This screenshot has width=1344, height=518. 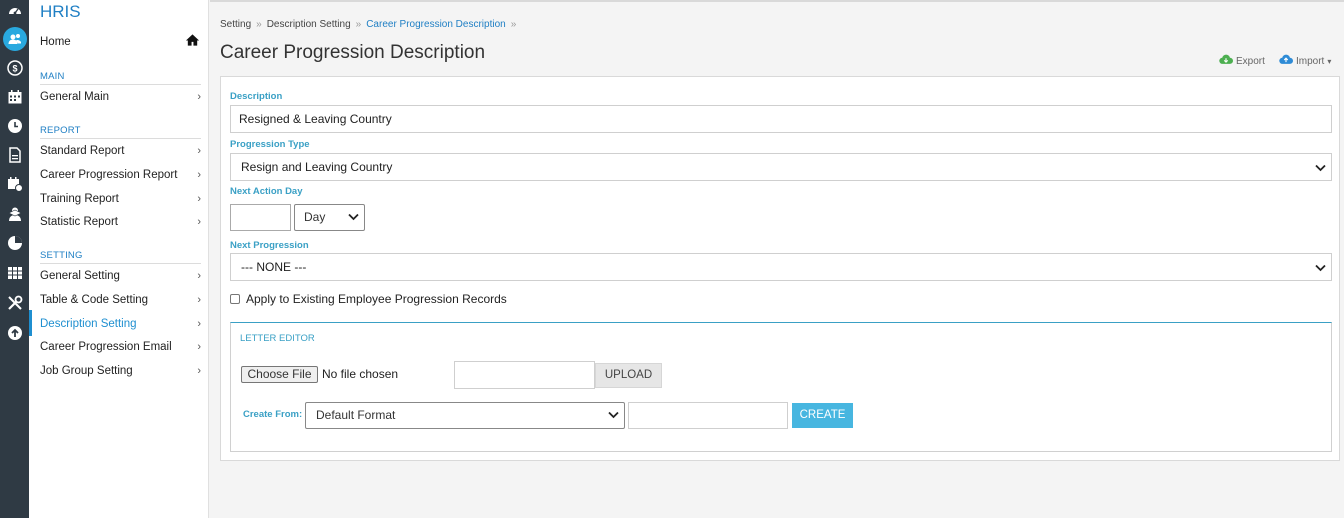 I want to click on progression-type-label: Progression Type, so click(x=270, y=144).